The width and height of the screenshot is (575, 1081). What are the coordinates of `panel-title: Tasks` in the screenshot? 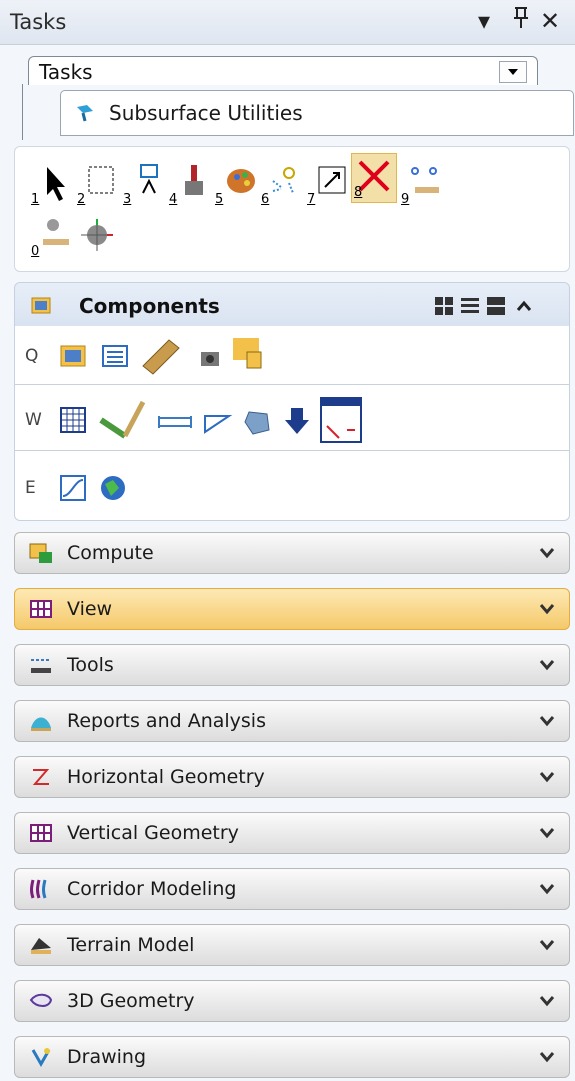 It's located at (38, 22).